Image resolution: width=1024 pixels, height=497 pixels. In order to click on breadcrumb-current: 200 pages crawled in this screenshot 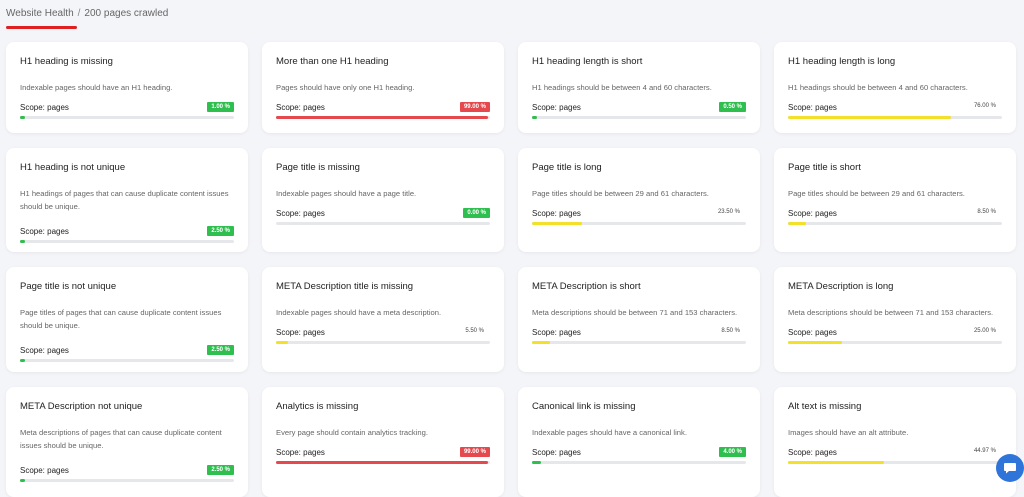, I will do `click(126, 13)`.